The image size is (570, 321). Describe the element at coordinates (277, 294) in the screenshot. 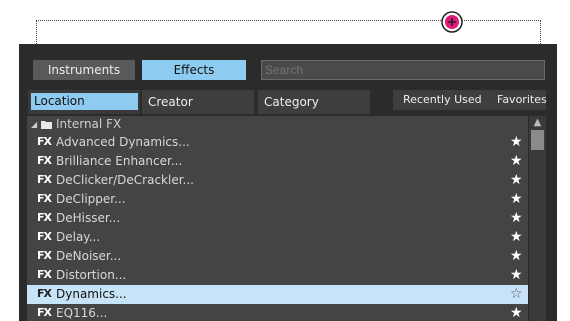

I see `list-item: FX Dynamics... ☆` at that location.